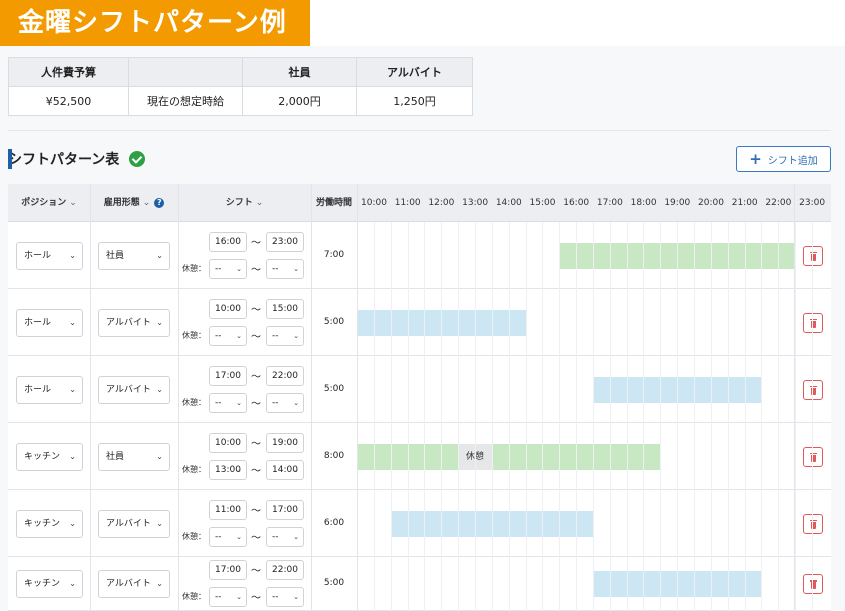 Image resolution: width=845 pixels, height=611 pixels. What do you see at coordinates (334, 388) in the screenshot?
I see `work-hours: 5:00` at bounding box center [334, 388].